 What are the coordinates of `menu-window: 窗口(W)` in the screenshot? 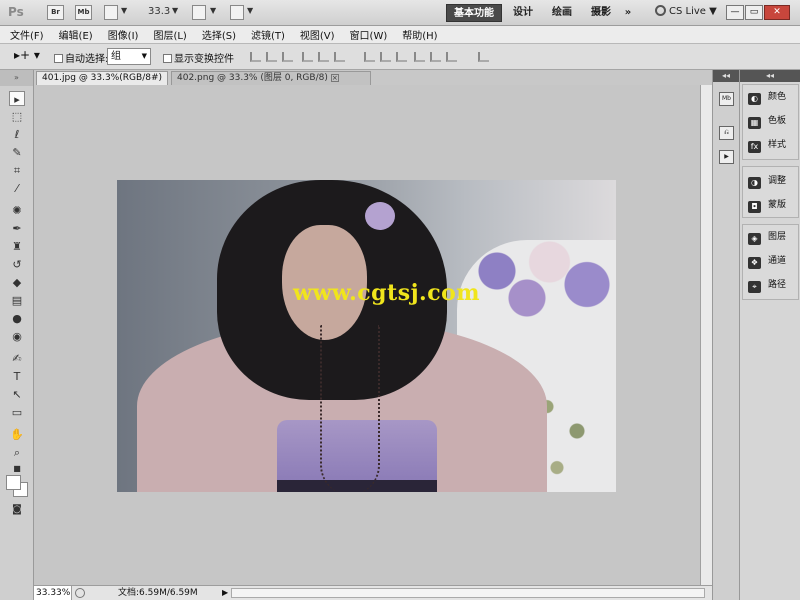 It's located at (369, 34).